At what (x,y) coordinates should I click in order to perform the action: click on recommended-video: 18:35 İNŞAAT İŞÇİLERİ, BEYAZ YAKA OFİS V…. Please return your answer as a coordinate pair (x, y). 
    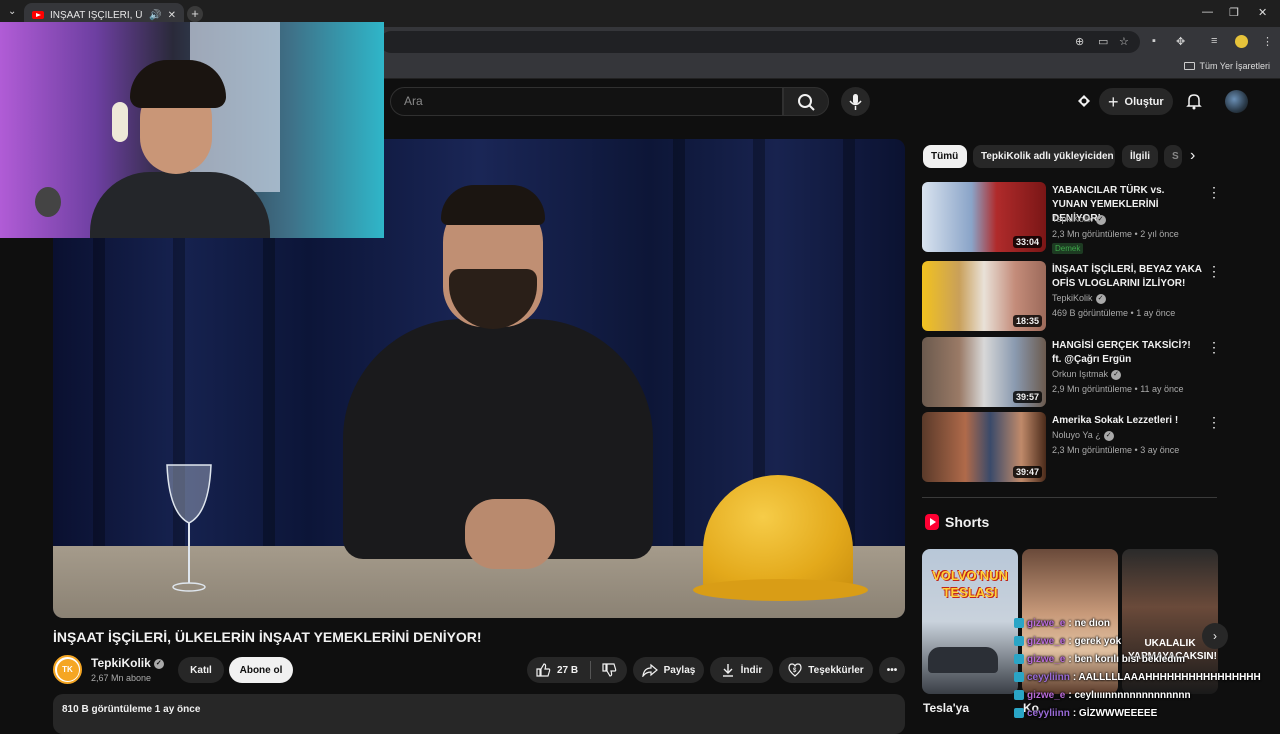
    Looking at the image, I should click on (1072, 296).